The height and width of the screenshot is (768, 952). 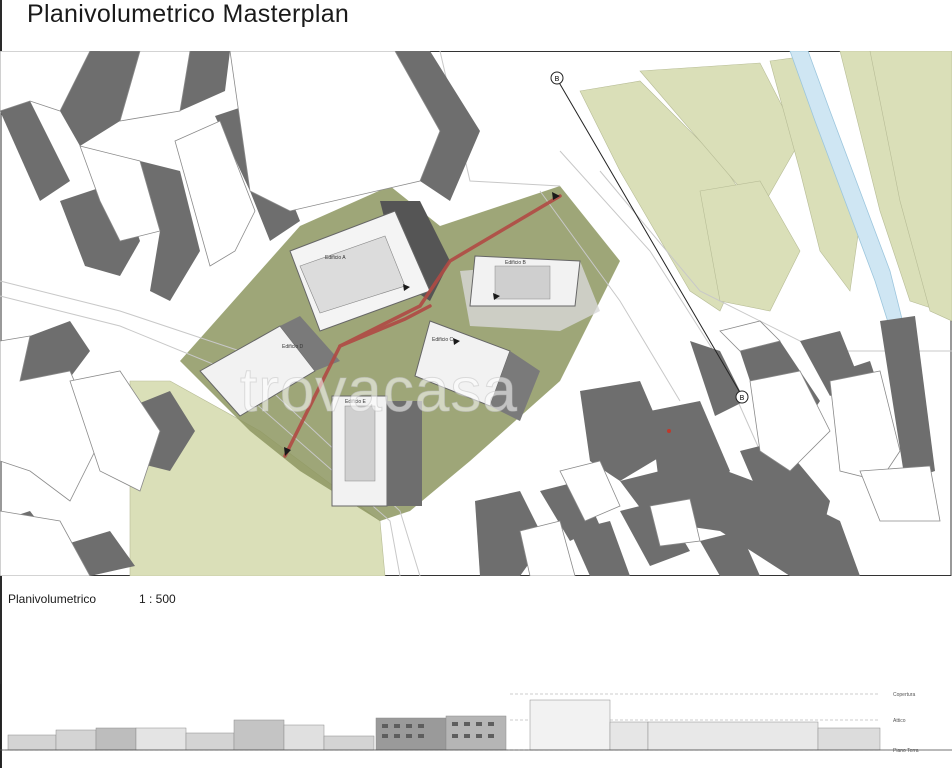 What do you see at coordinates (516, 263) in the screenshot?
I see `building-label-b: Edificio B` at bounding box center [516, 263].